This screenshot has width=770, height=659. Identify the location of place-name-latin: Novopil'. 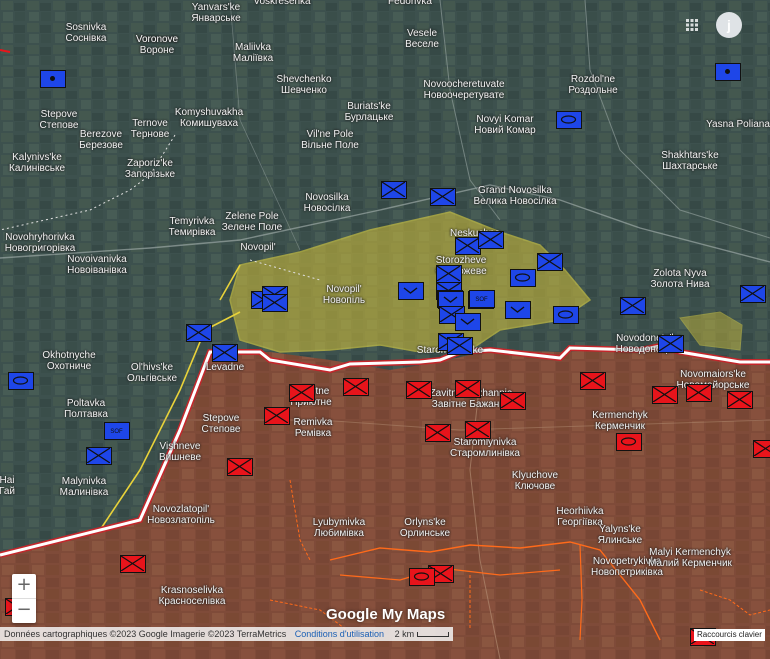
(258, 247).